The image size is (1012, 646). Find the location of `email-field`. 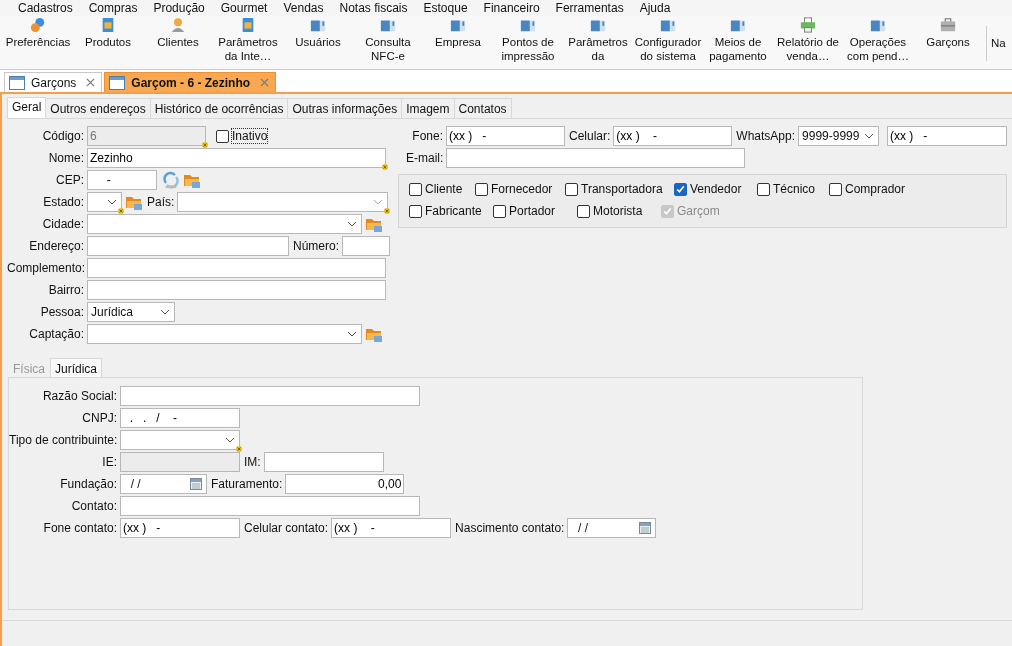

email-field is located at coordinates (595, 158).